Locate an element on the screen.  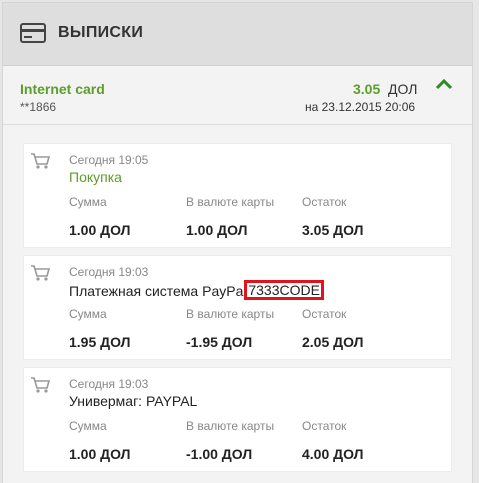
transaction-description: Платежная система PayPa 7333CODE is located at coordinates (196, 290).